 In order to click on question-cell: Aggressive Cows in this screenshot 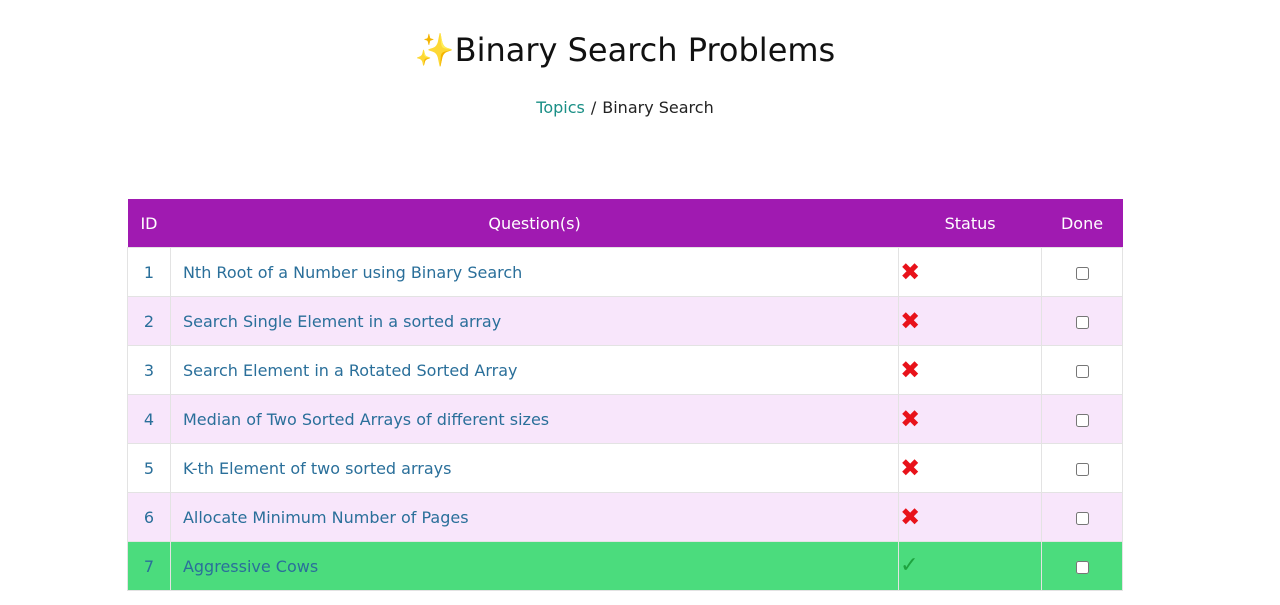, I will do `click(534, 566)`.